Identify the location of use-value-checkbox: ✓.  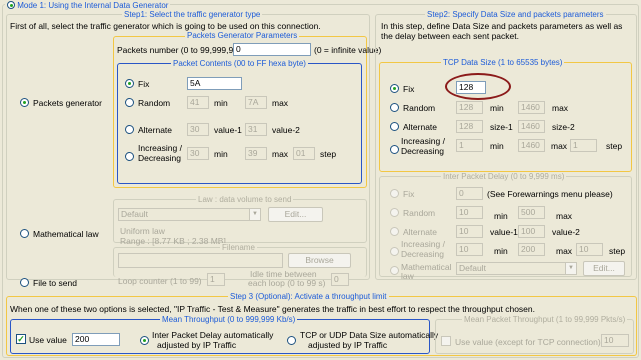
(21, 339).